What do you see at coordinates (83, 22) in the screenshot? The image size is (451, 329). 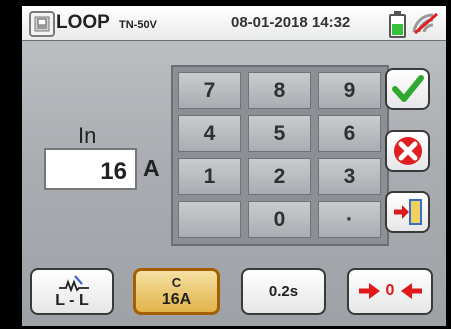 I see `page-title: LOOP` at bounding box center [83, 22].